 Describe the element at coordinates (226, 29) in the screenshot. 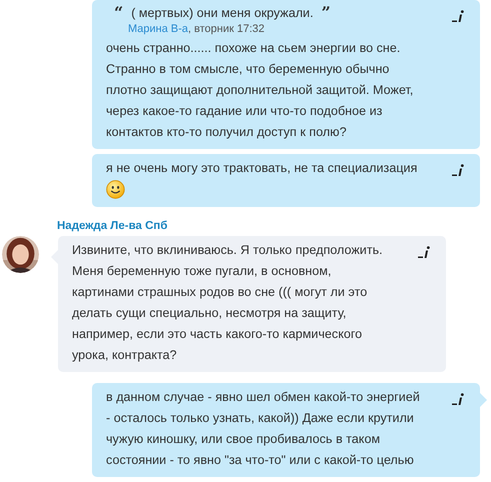

I see `quote-time: , вторник 17:32` at that location.